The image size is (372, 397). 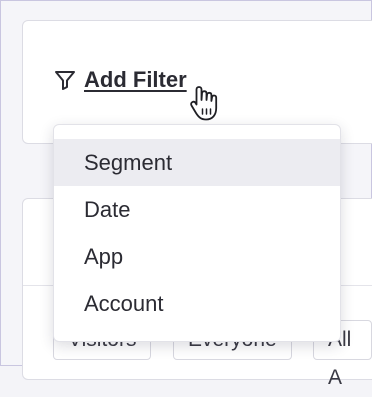 What do you see at coordinates (205, 104) in the screenshot?
I see `hand-pointer-icon` at bounding box center [205, 104].